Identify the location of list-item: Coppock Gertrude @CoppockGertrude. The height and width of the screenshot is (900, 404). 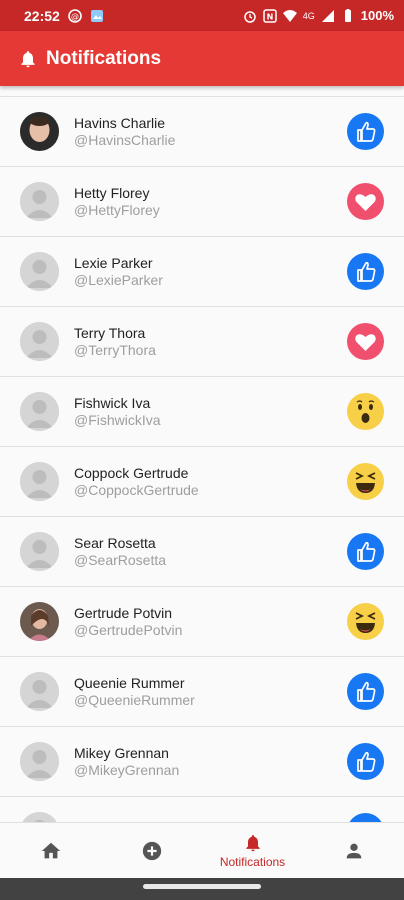
(202, 481).